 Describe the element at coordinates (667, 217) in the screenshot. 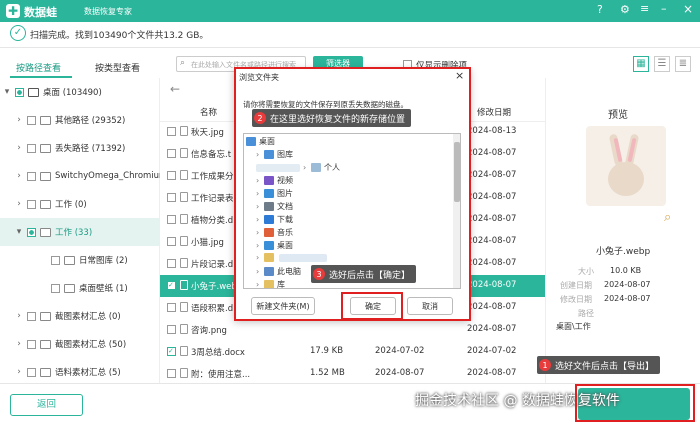

I see `zoom-icon: ⌕` at that location.